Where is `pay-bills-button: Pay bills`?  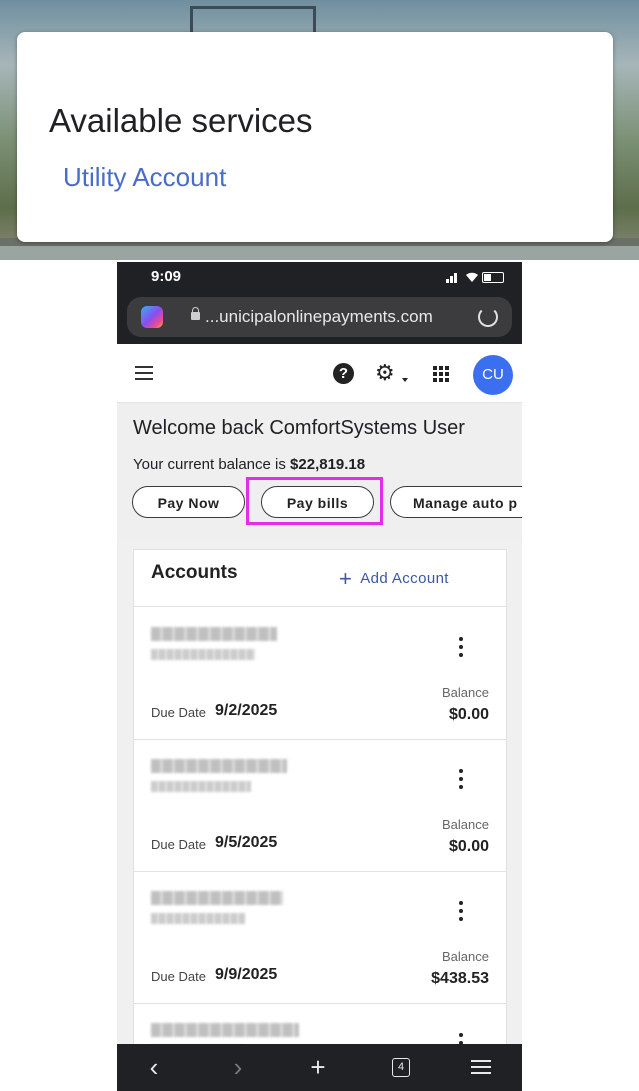
pay-bills-button: Pay bills is located at coordinates (317, 502).